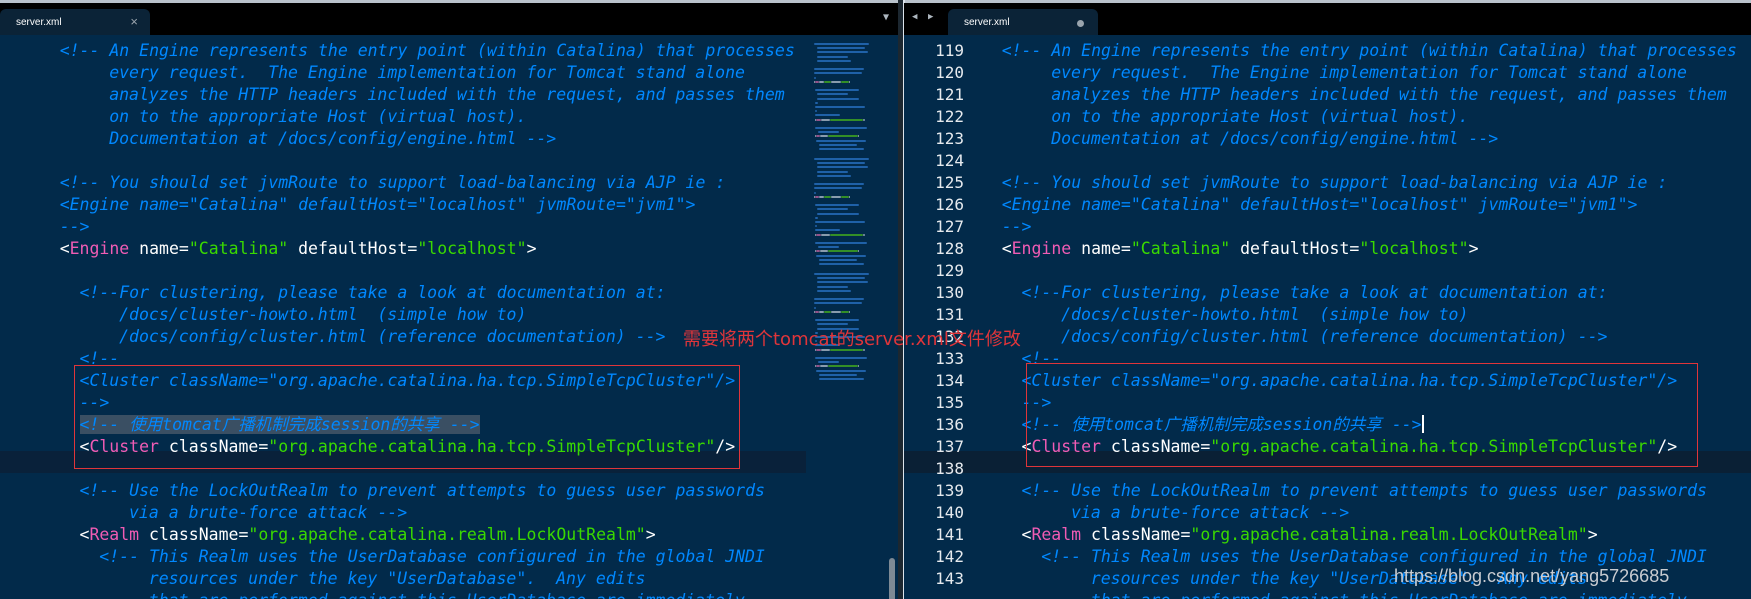  What do you see at coordinates (1532, 576) in the screenshot?
I see `watermark: https://blog.csdn.net/yang5726685` at bounding box center [1532, 576].